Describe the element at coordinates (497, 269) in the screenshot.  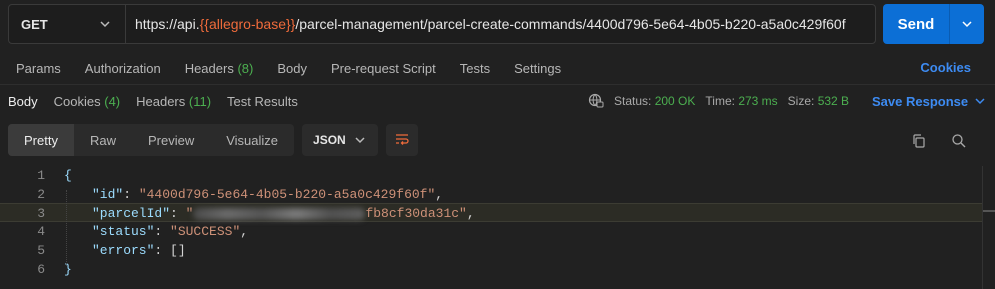
I see `code-line: 6 }` at that location.